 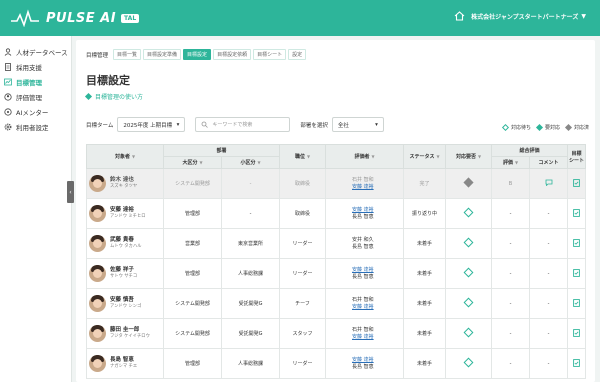 What do you see at coordinates (459, 16) in the screenshot?
I see `home-icon` at bounding box center [459, 16].